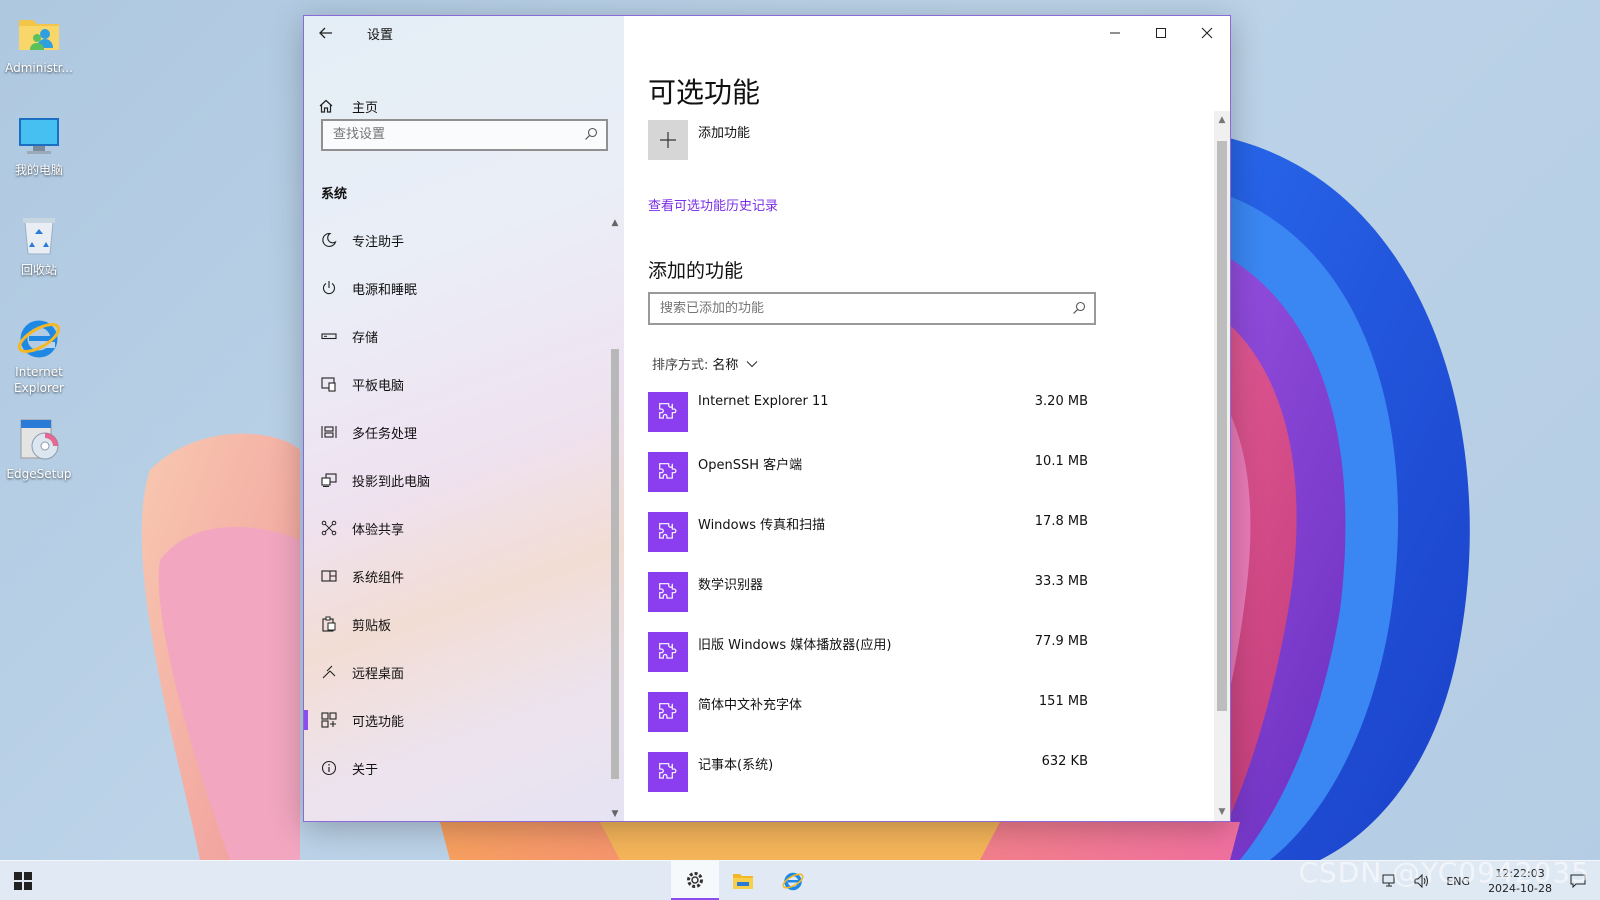 This screenshot has height=900, width=1600. What do you see at coordinates (743, 880) in the screenshot?
I see `taskbar-file-explorer` at bounding box center [743, 880].